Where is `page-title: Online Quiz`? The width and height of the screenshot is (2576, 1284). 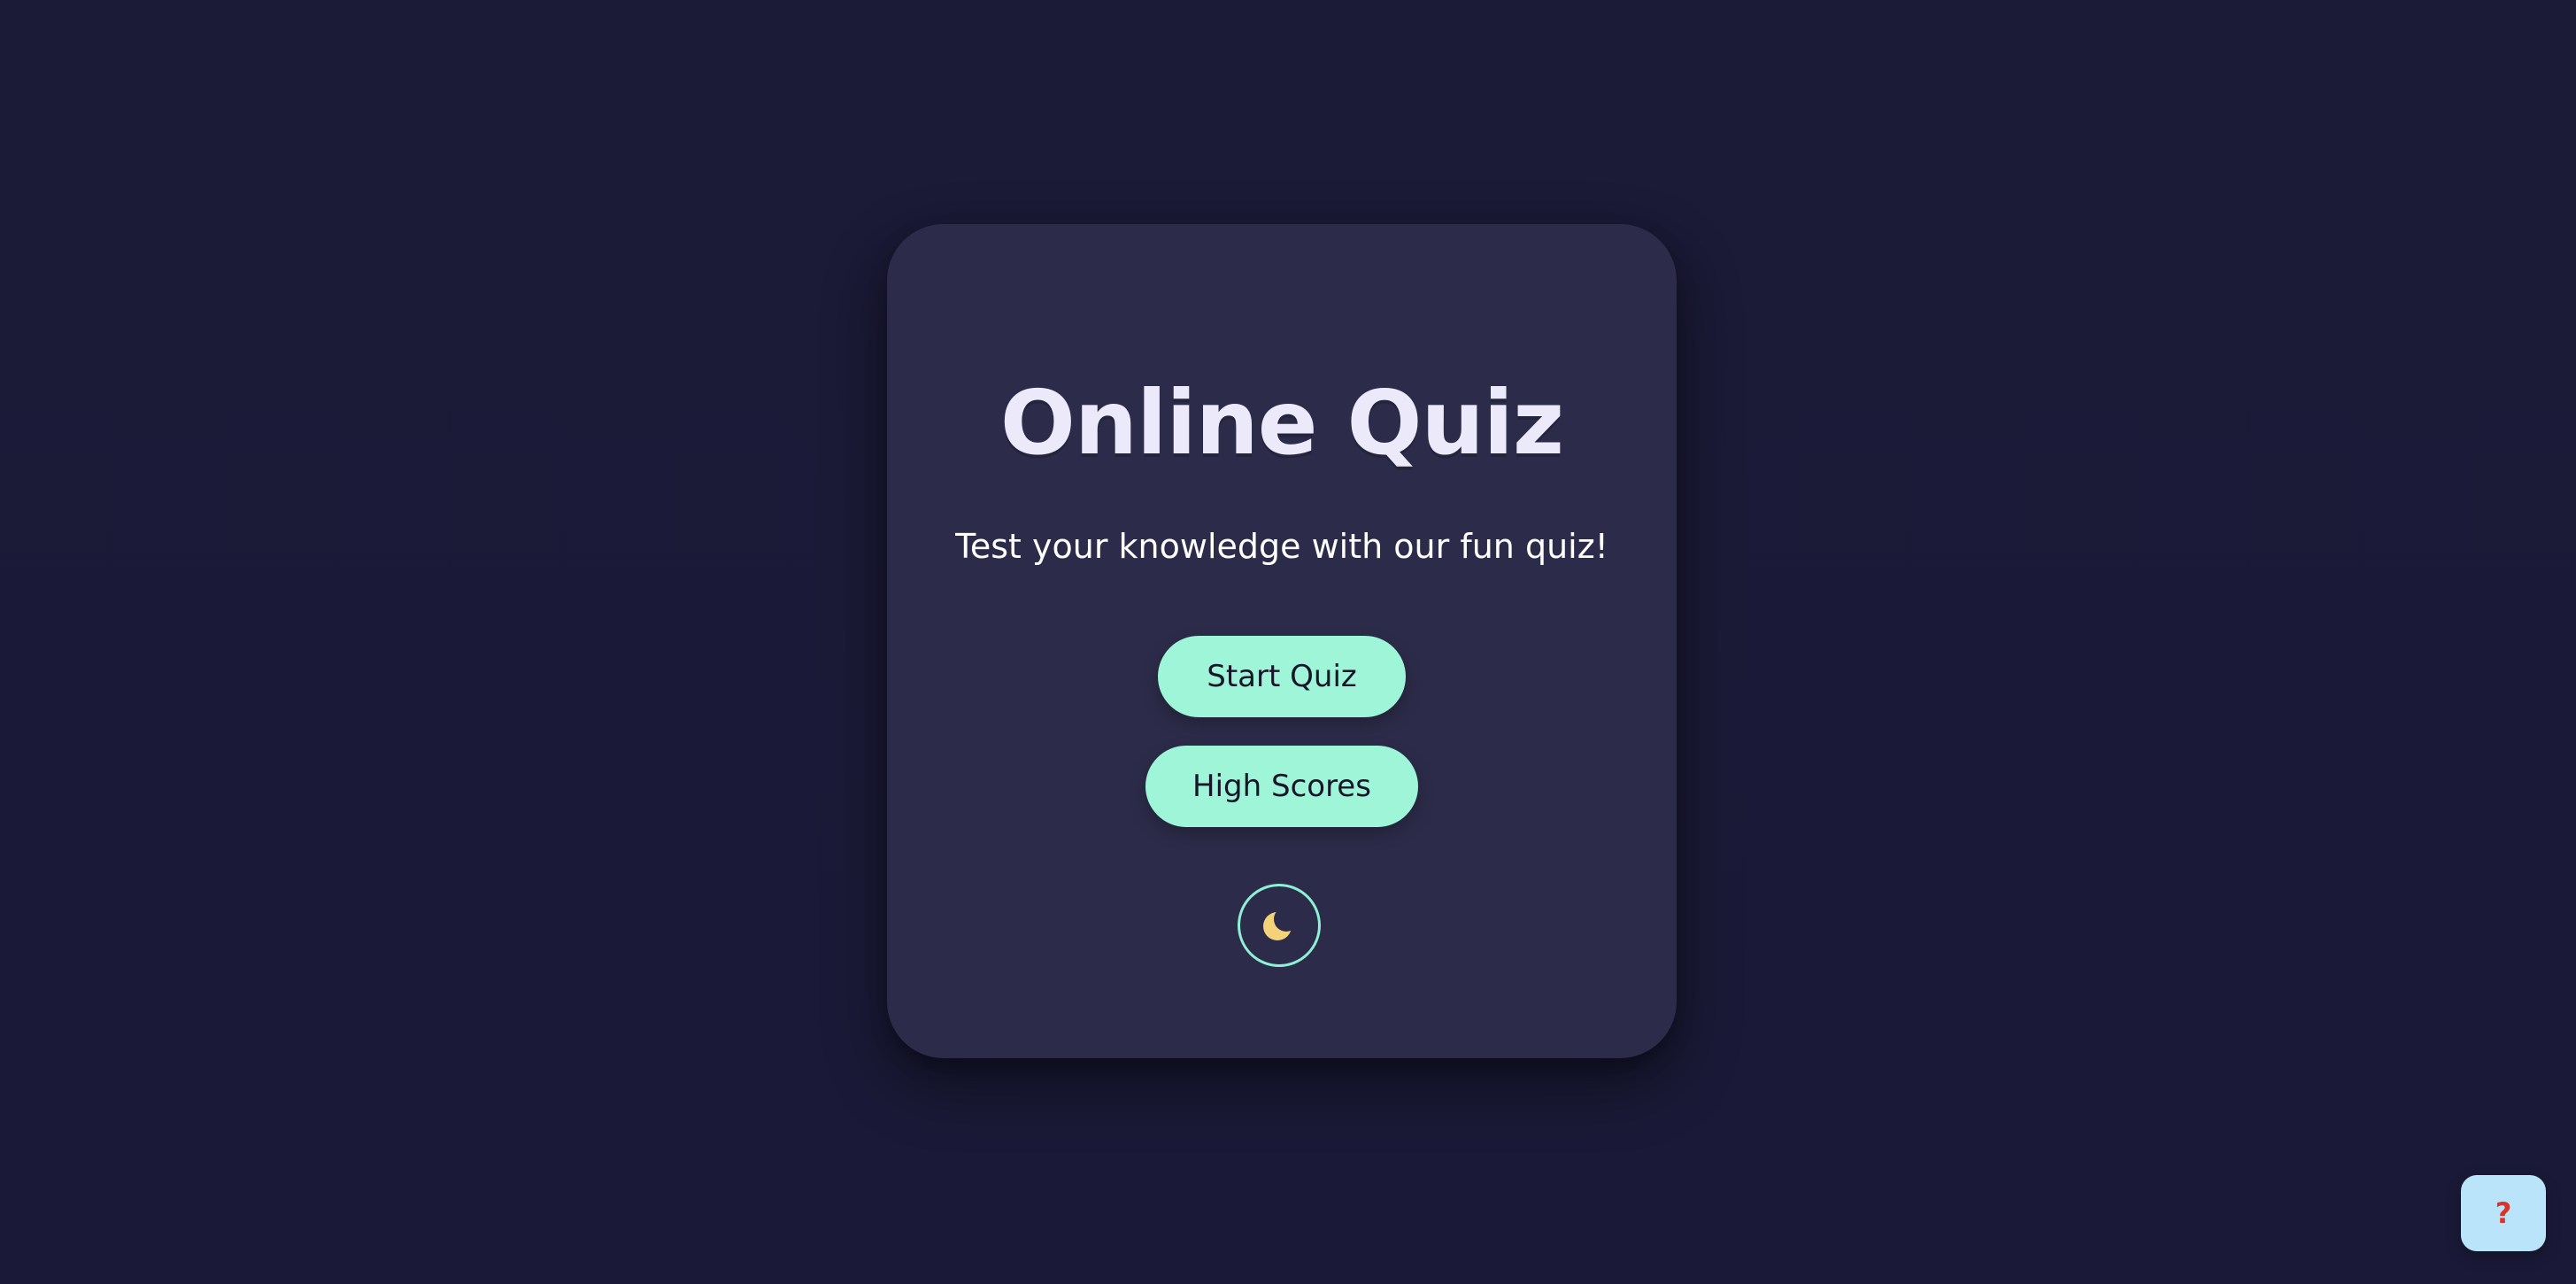
page-title: Online Quiz is located at coordinates (1281, 423).